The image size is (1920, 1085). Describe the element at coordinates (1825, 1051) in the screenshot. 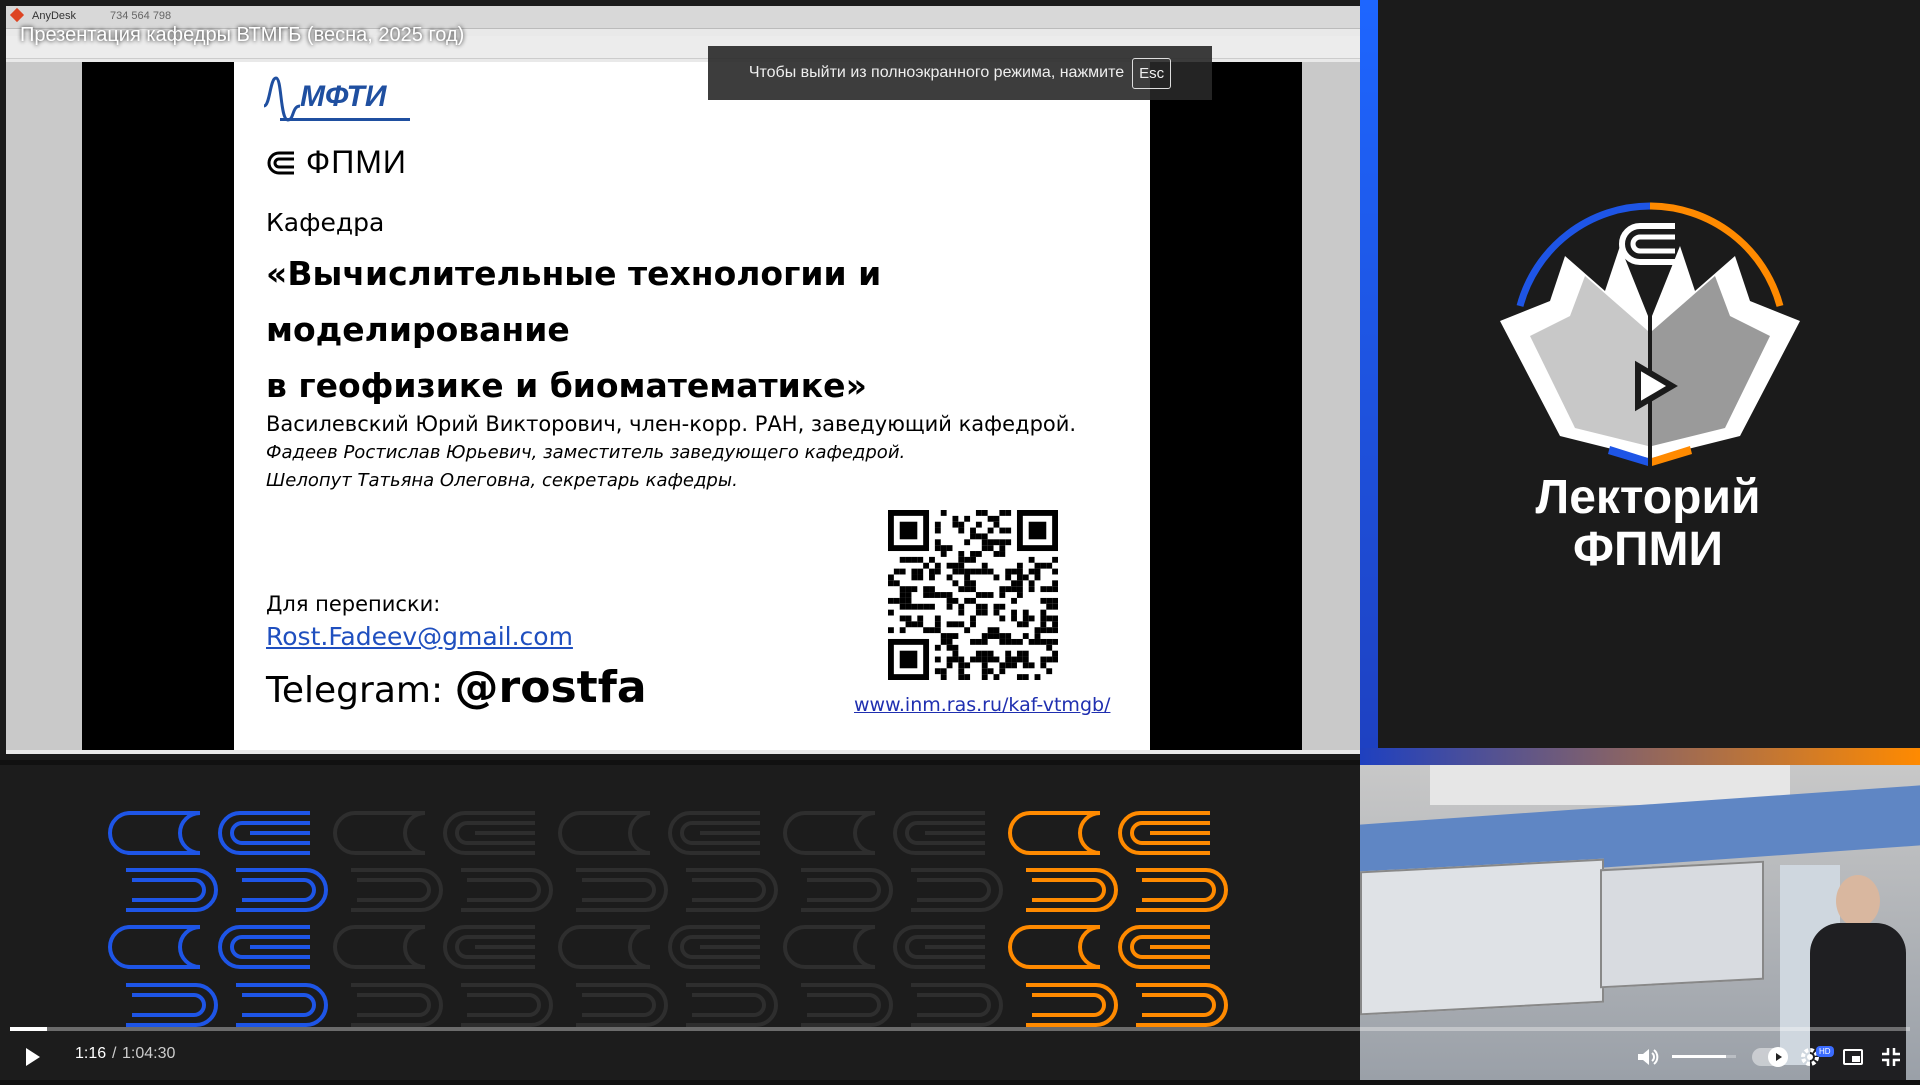

I see `hd-badge: HD` at that location.